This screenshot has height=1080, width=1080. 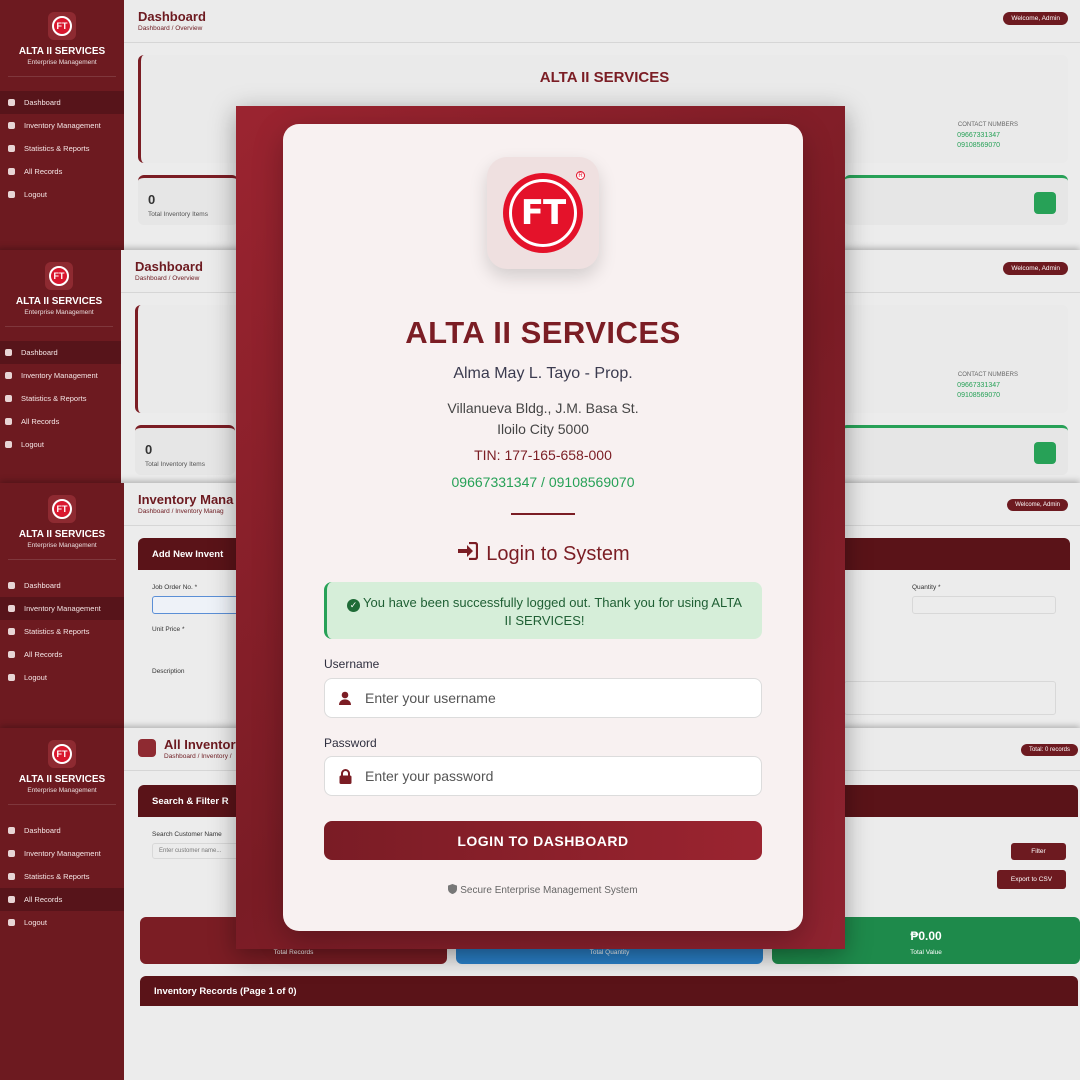 I want to click on username-field, so click(x=543, y=698).